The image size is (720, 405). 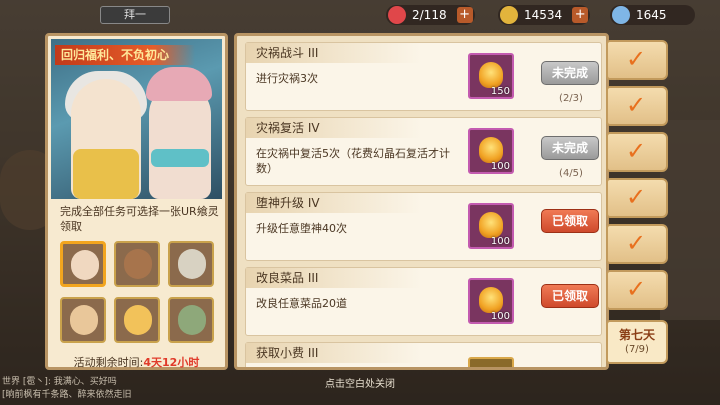 I want to click on reward-item, so click(x=491, y=362).